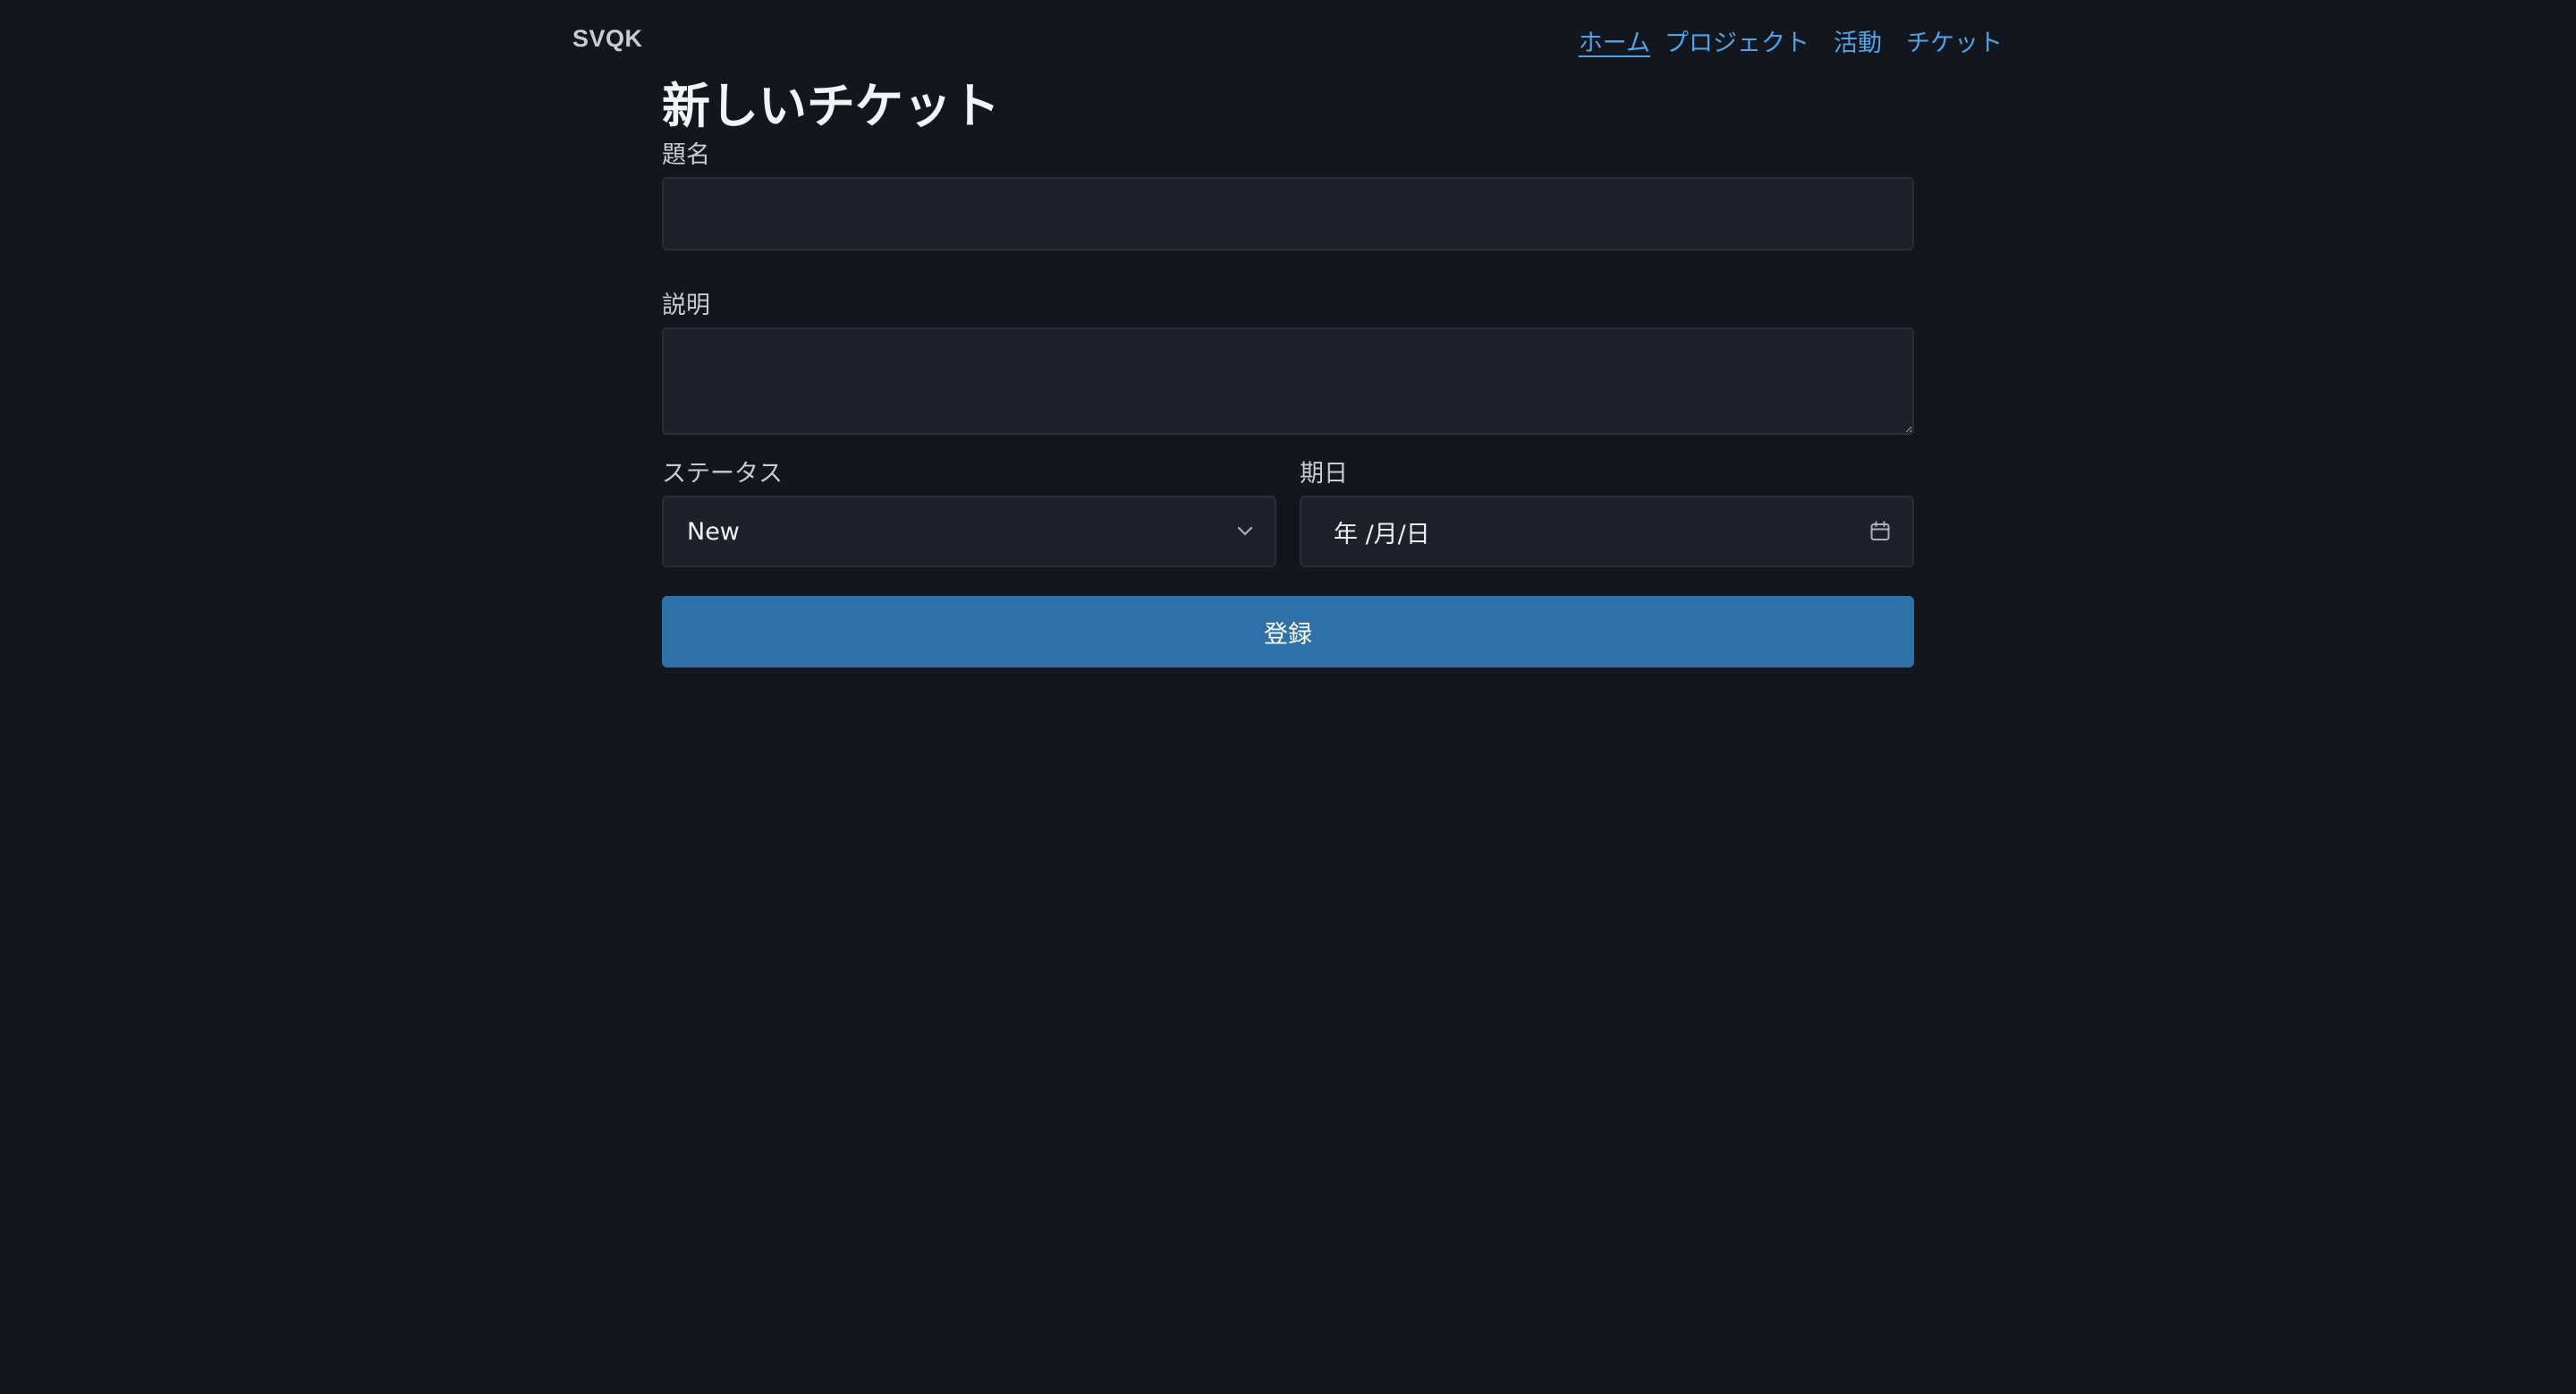 This screenshot has width=2576, height=1394. Describe the element at coordinates (1288, 214) in the screenshot. I see `subject-input` at that location.